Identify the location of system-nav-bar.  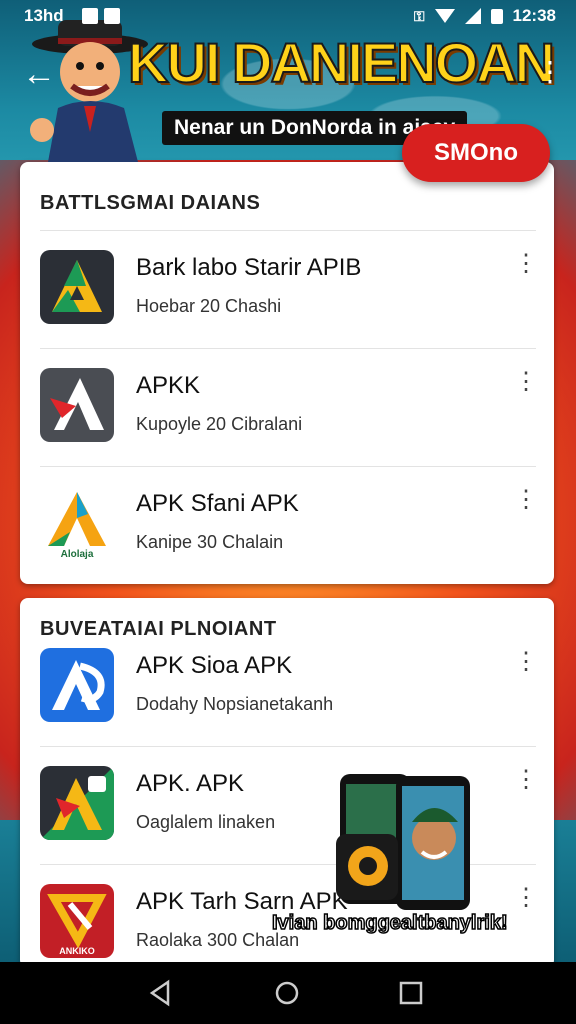
(288, 993).